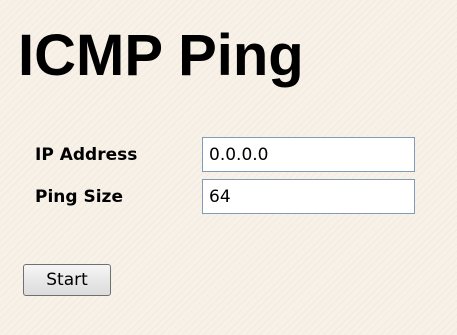 The width and height of the screenshot is (457, 335). What do you see at coordinates (308, 154) in the screenshot?
I see `ip-address-input` at bounding box center [308, 154].